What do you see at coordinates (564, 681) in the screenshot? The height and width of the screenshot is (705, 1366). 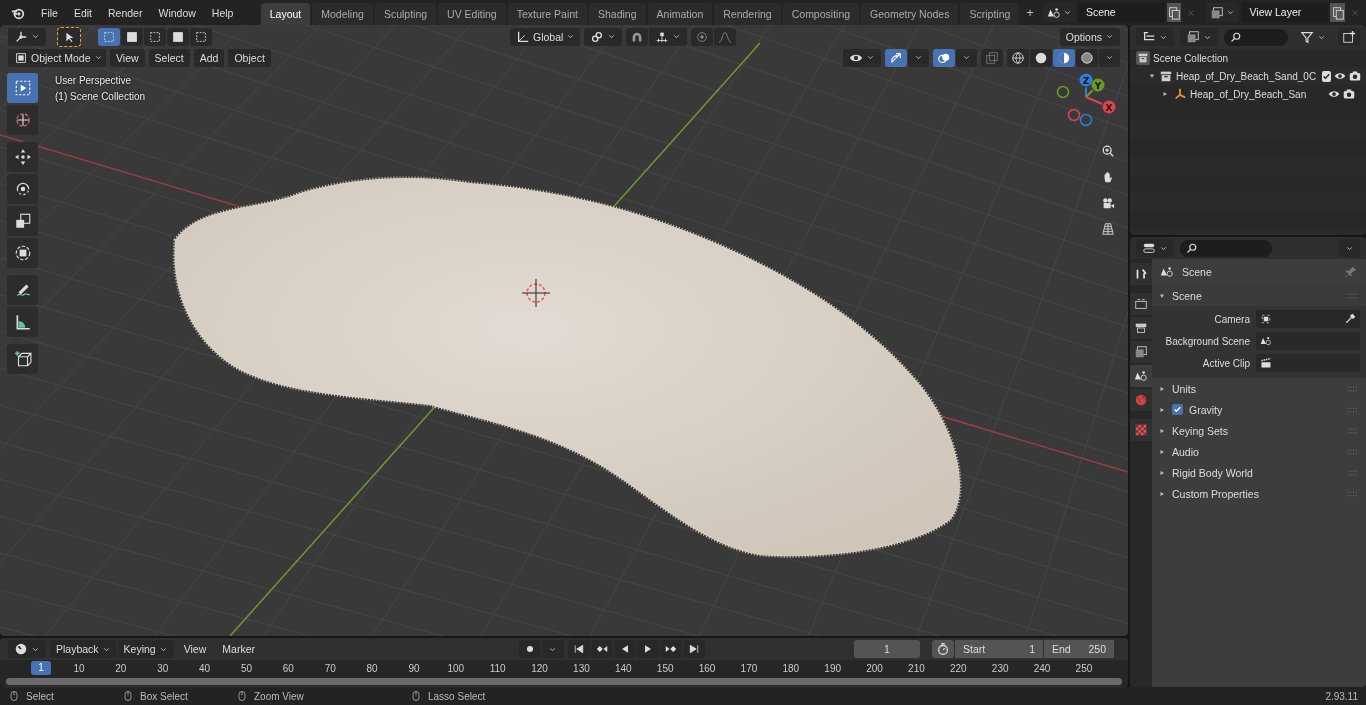 I see `timeline-scrollbar` at bounding box center [564, 681].